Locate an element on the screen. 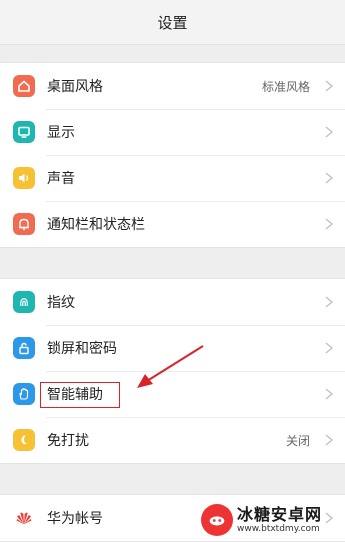  settings-item-label: 显示 is located at coordinates (61, 133).